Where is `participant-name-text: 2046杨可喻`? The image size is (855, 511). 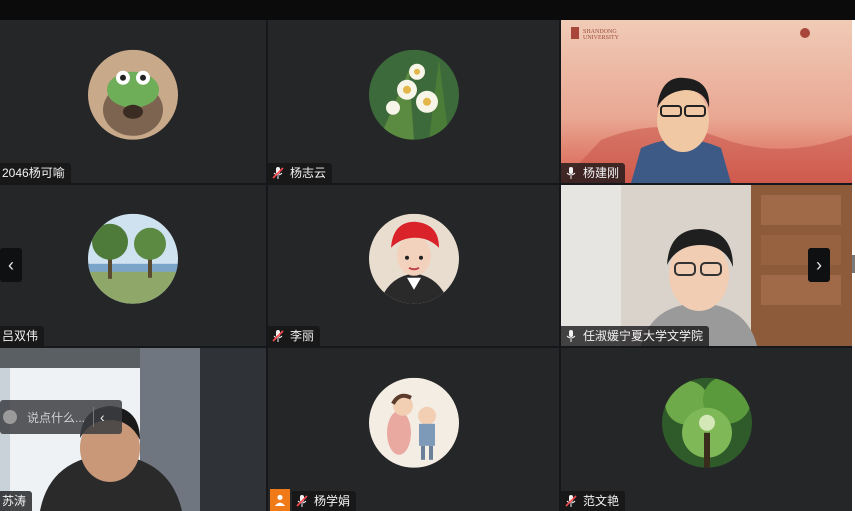
participant-name-text: 2046杨可喻 is located at coordinates (33, 173).